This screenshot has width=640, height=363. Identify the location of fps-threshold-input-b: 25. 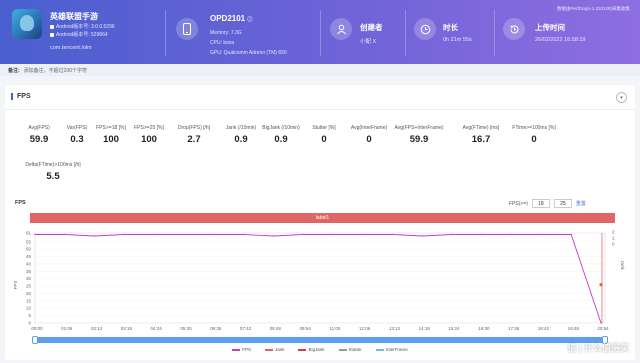
(562, 203).